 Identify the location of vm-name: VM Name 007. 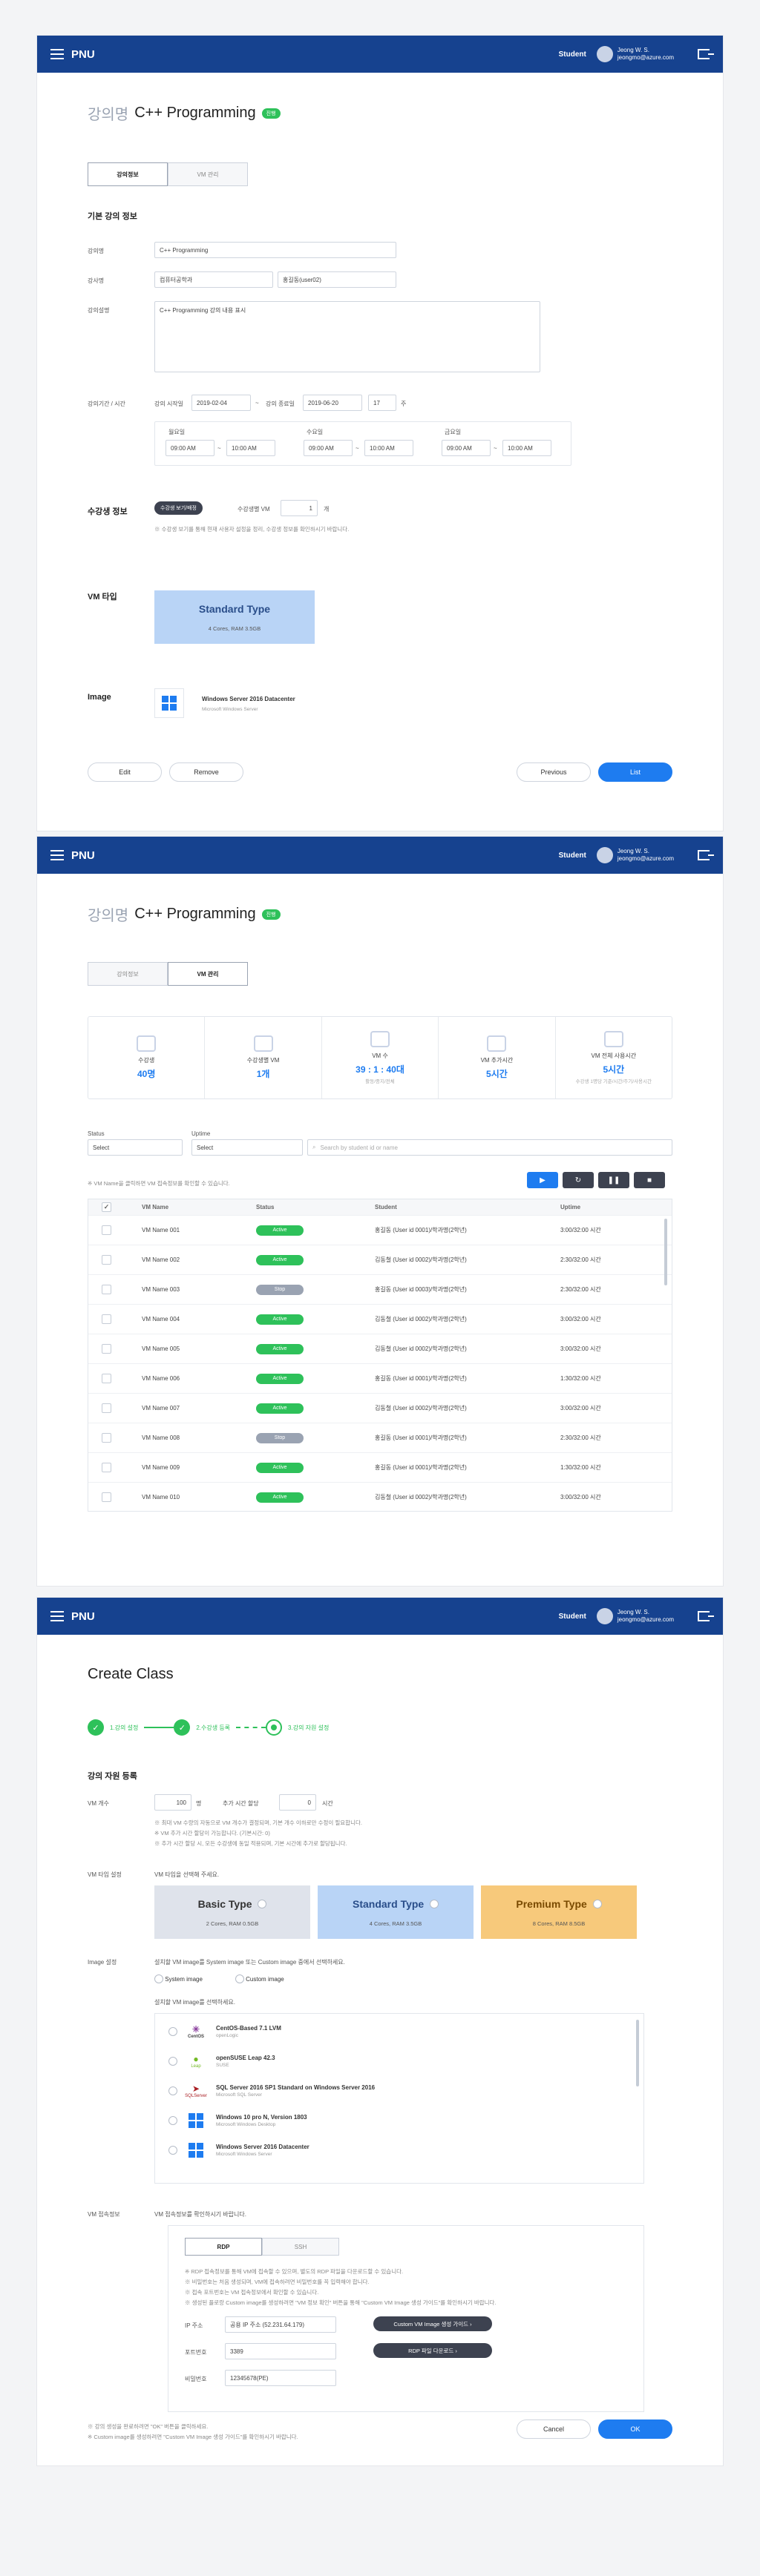
(199, 1408).